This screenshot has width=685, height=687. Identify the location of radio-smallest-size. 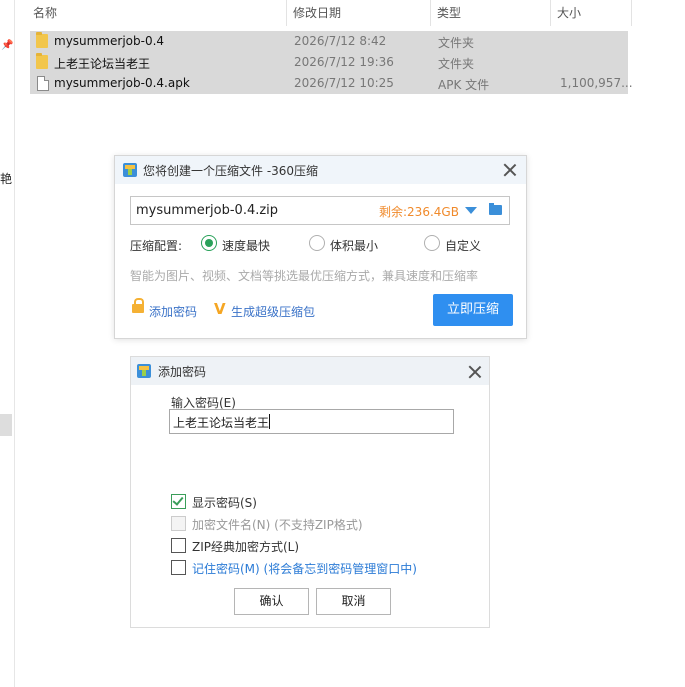
(317, 243).